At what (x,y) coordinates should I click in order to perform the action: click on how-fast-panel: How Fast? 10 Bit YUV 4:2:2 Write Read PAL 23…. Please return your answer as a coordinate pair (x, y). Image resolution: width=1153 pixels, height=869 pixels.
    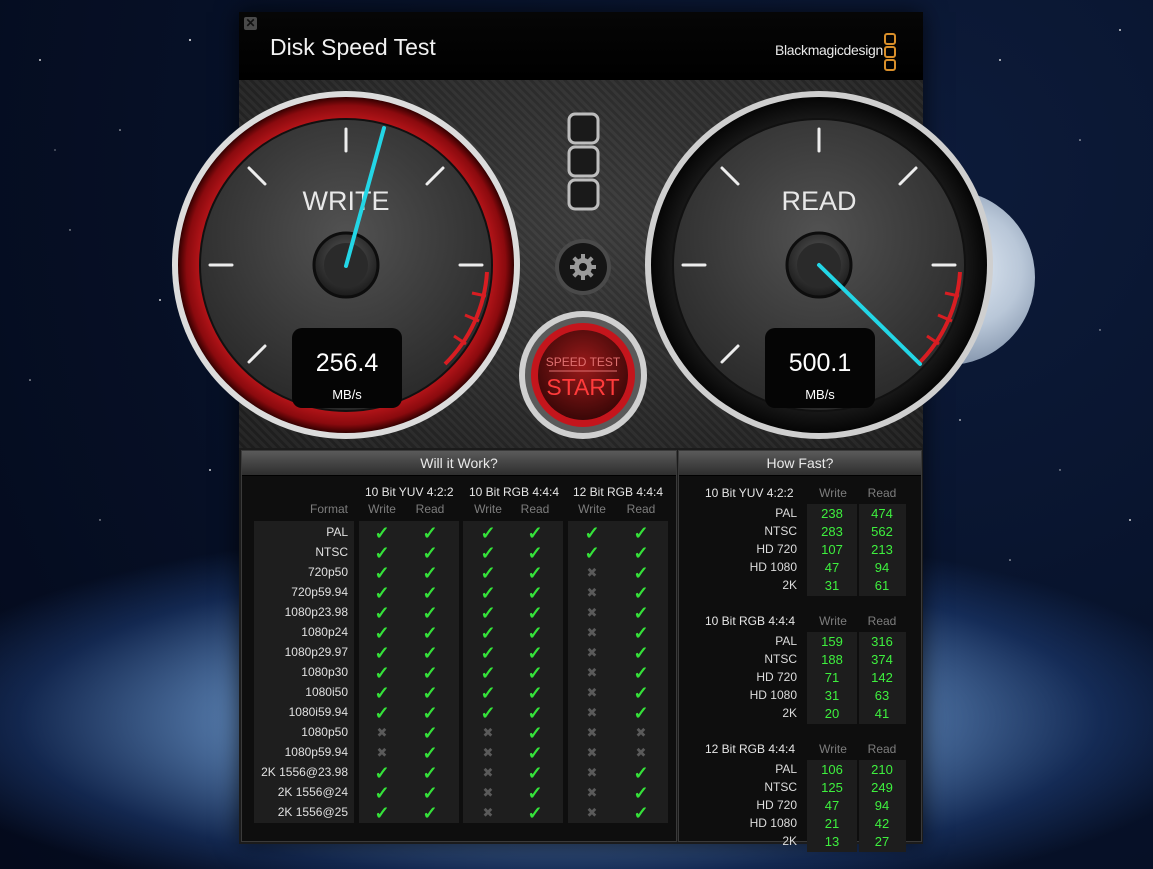
    Looking at the image, I should click on (800, 651).